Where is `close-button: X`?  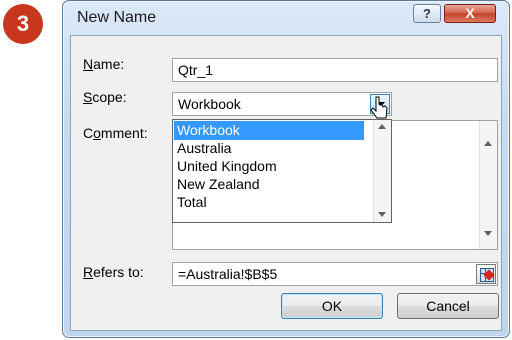 close-button: X is located at coordinates (470, 13).